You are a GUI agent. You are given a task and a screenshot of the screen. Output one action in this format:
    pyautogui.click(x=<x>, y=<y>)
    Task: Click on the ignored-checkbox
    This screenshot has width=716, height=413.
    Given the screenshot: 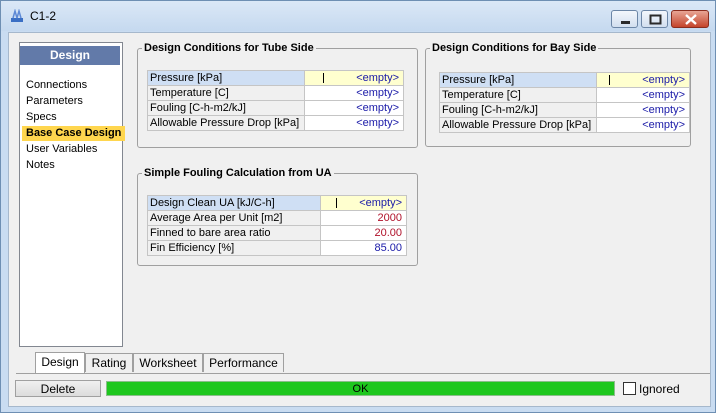 What is the action you would take?
    pyautogui.click(x=629, y=388)
    